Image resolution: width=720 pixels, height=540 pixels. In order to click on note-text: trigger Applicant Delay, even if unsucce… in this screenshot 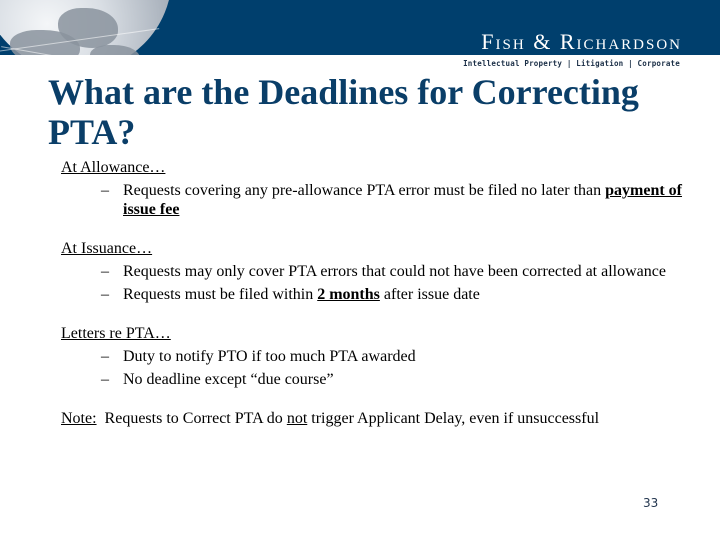, I will do `click(453, 418)`.